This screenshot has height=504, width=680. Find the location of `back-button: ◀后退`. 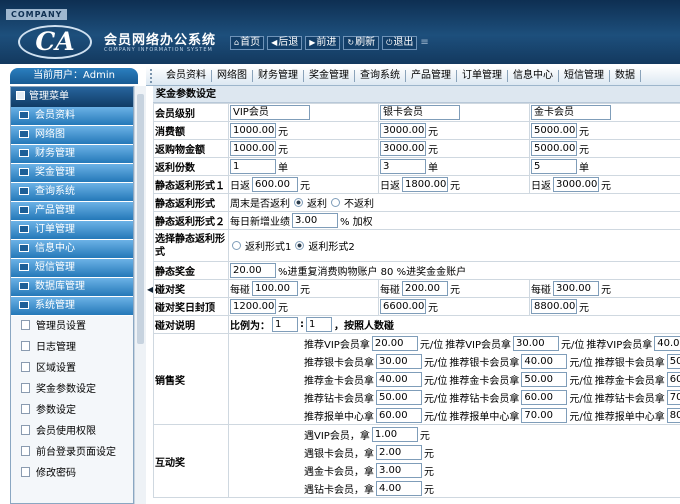

back-button: ◀后退 is located at coordinates (285, 43).